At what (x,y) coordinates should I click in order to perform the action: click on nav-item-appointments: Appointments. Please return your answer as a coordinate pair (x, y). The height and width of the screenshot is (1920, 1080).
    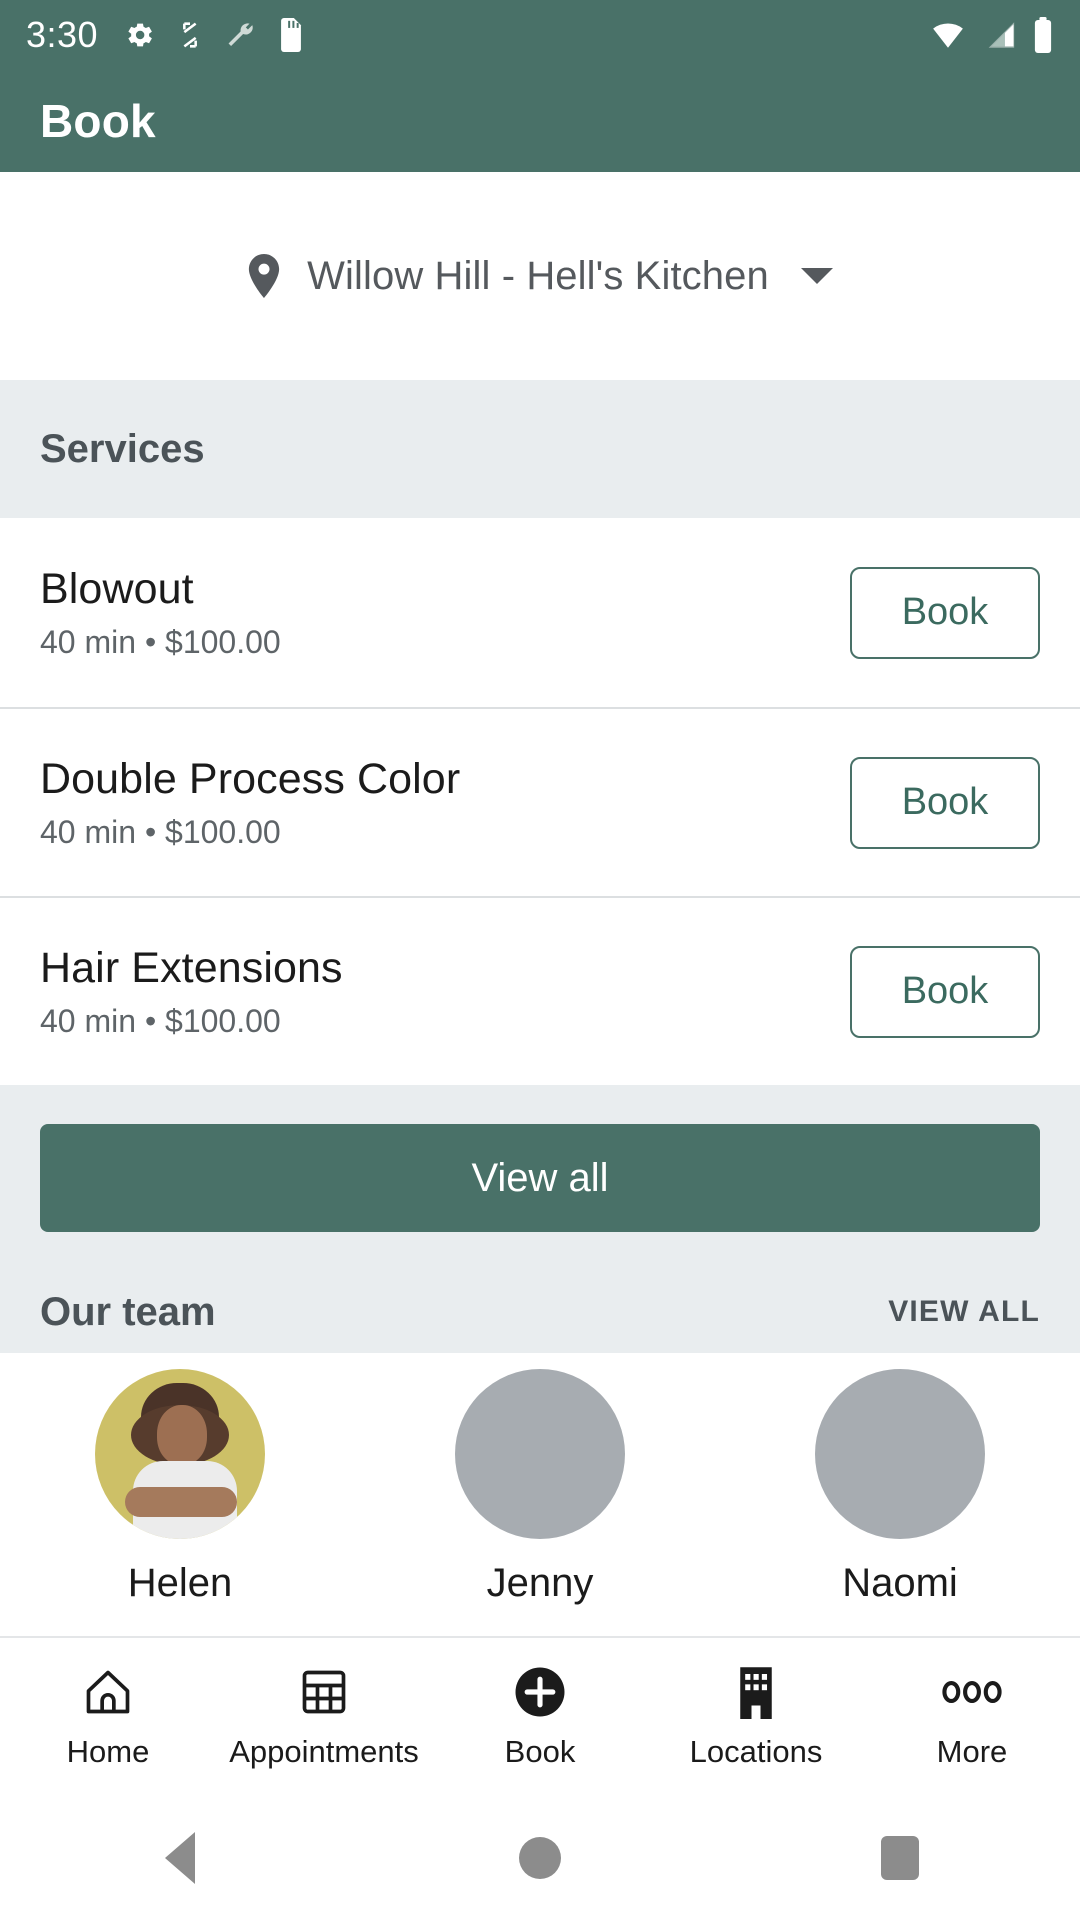
    Looking at the image, I should click on (324, 1717).